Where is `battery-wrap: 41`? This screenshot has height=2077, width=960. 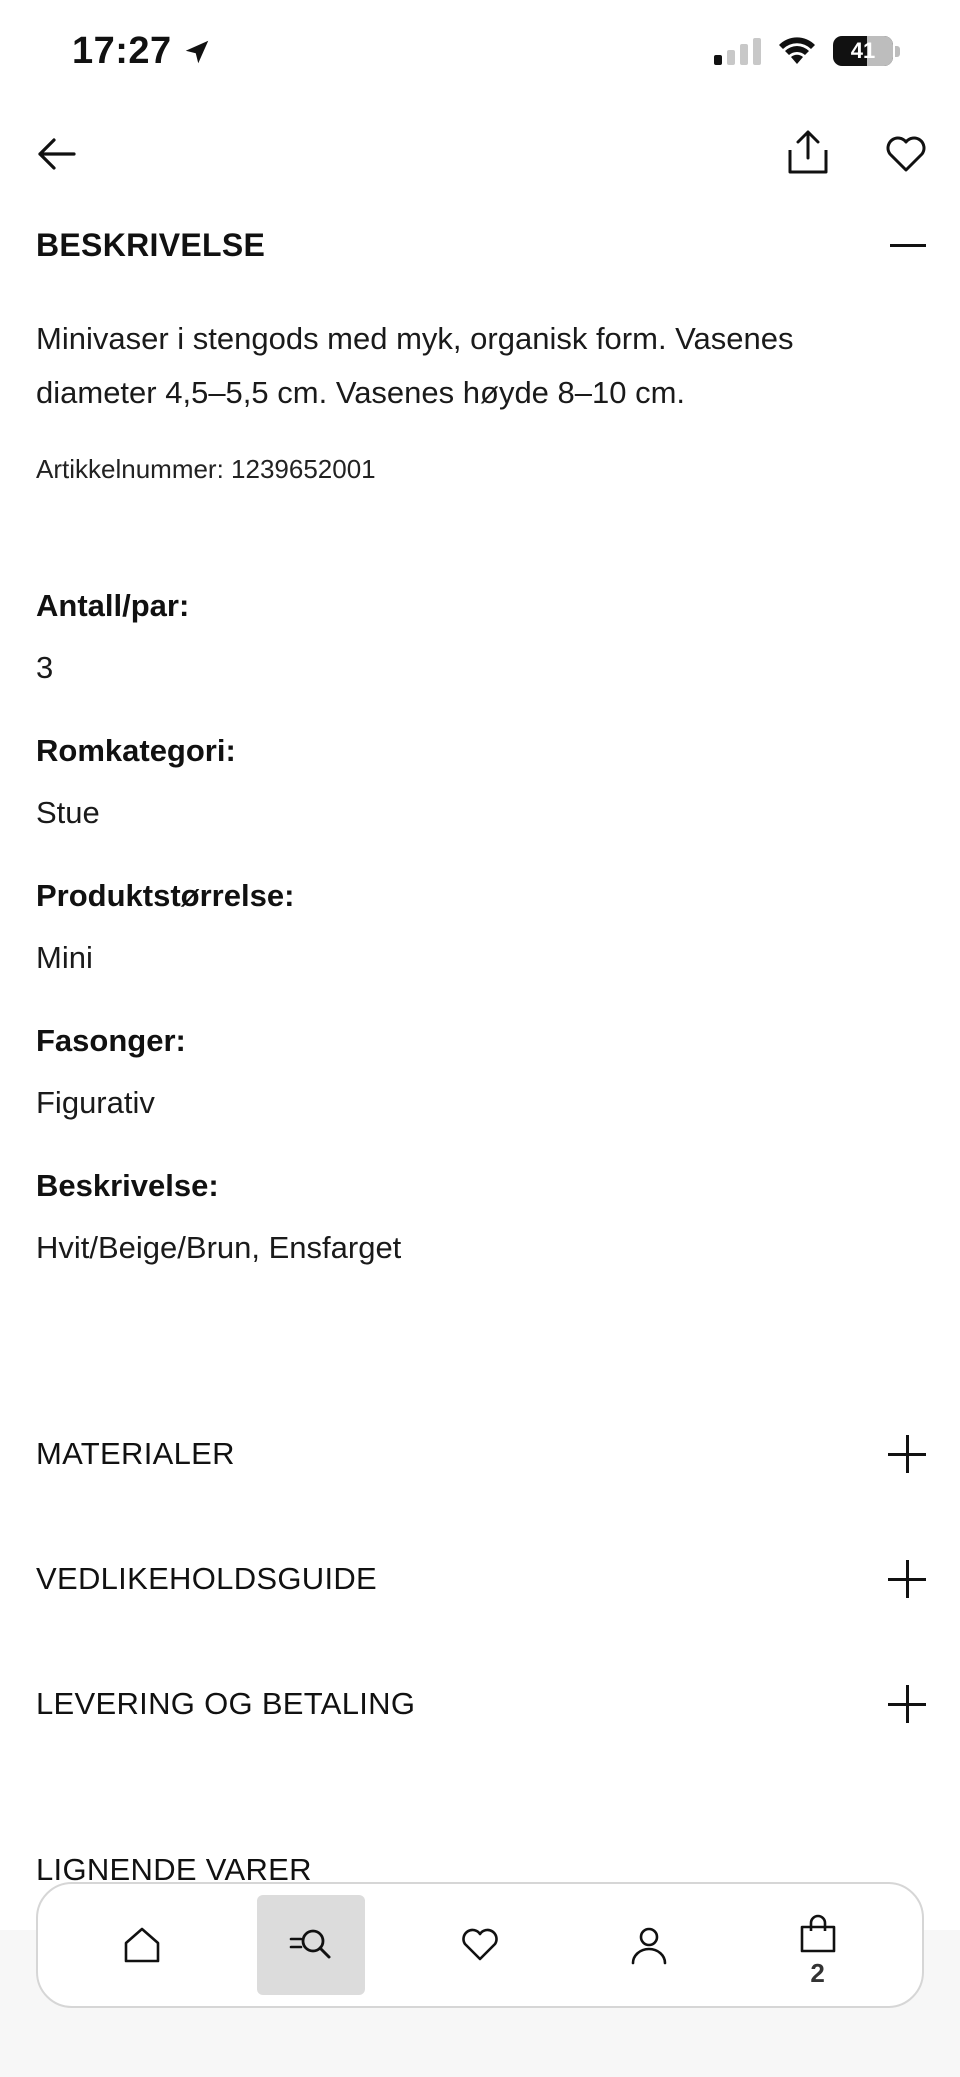
battery-wrap: 41 is located at coordinates (866, 51).